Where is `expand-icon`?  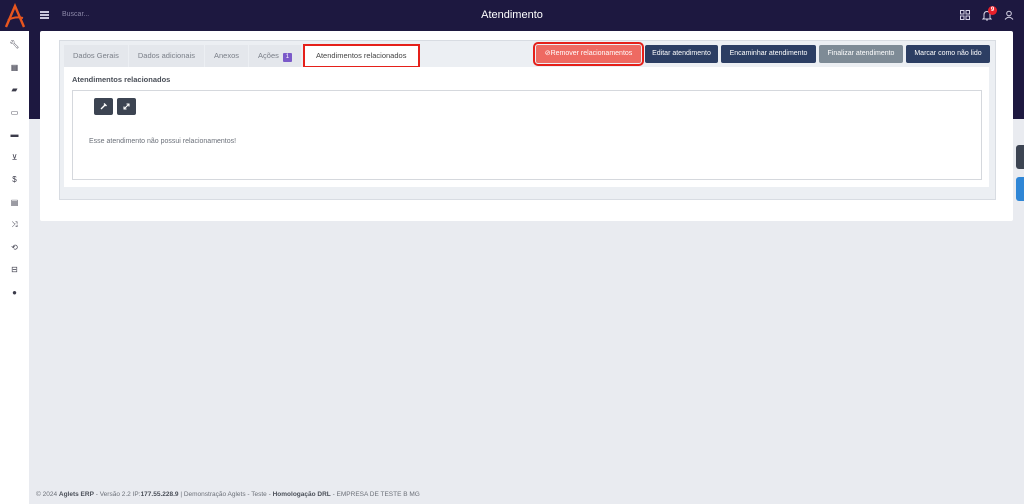 expand-icon is located at coordinates (126, 106).